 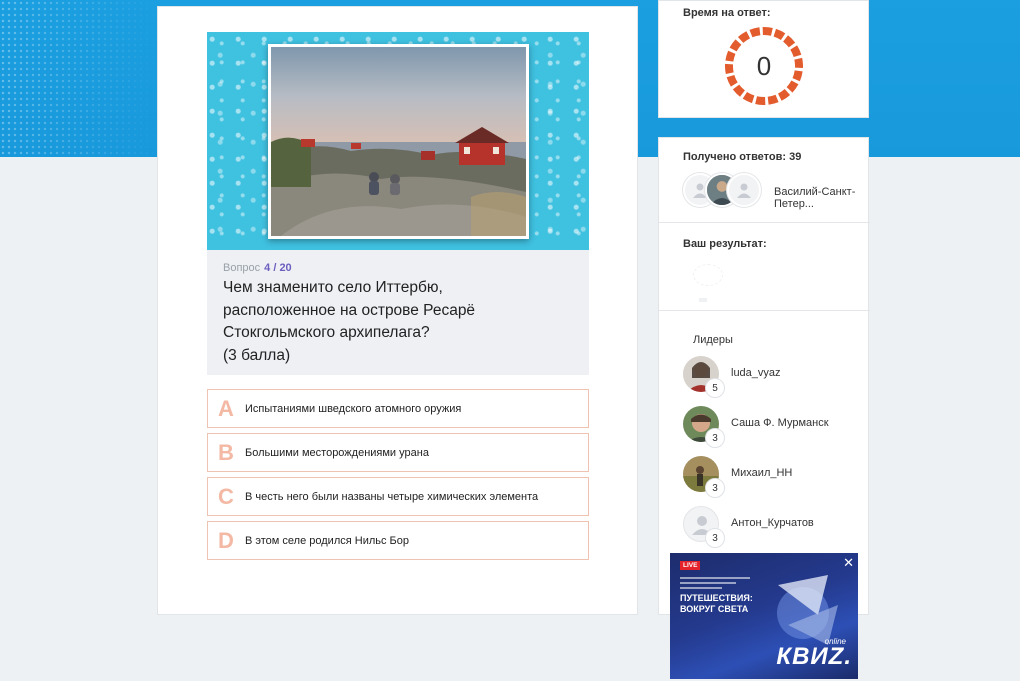 What do you see at coordinates (226, 452) in the screenshot?
I see `answer-letter: B` at bounding box center [226, 452].